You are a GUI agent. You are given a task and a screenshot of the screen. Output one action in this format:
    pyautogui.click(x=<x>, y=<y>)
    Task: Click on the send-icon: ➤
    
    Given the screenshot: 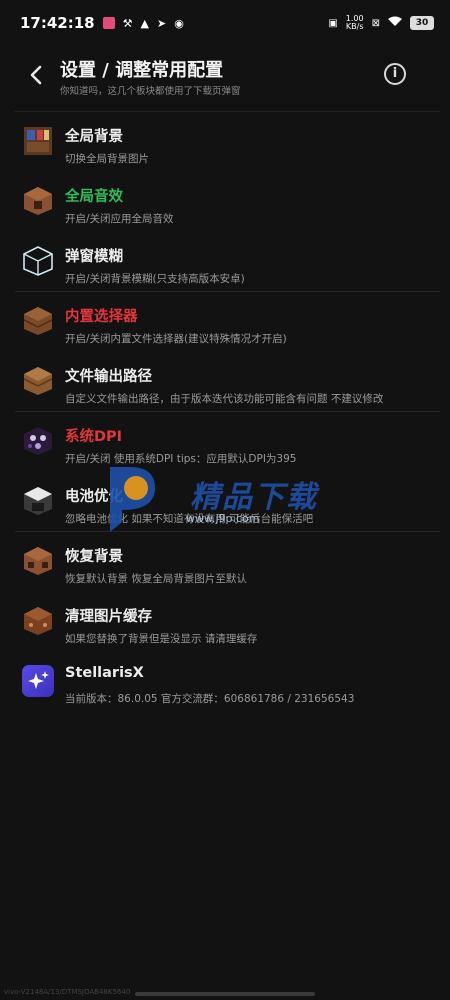 What is the action you would take?
    pyautogui.click(x=161, y=23)
    